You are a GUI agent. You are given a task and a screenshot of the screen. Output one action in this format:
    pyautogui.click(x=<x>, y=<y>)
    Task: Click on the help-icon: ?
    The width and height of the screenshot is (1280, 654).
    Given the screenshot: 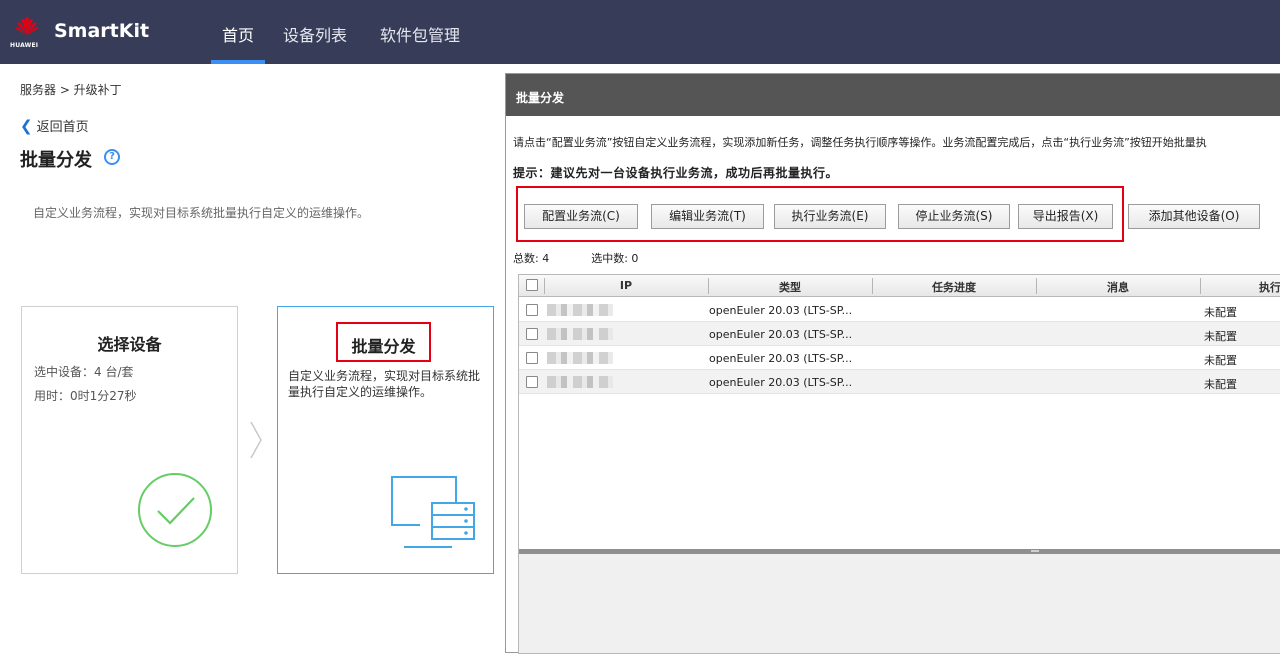 What is the action you would take?
    pyautogui.click(x=112, y=157)
    